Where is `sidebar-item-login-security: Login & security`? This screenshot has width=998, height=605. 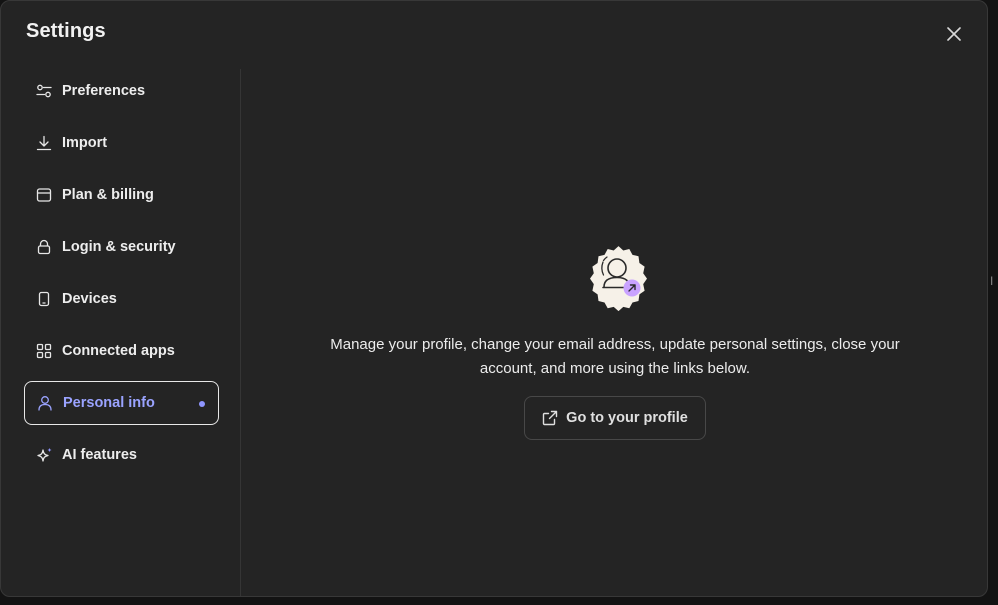 sidebar-item-login-security: Login & security is located at coordinates (121, 247).